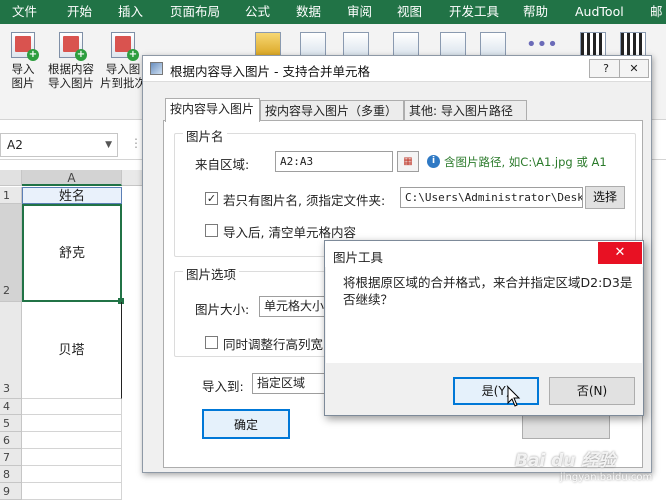  I want to click on source-range-input: A2:A3, so click(334, 161).